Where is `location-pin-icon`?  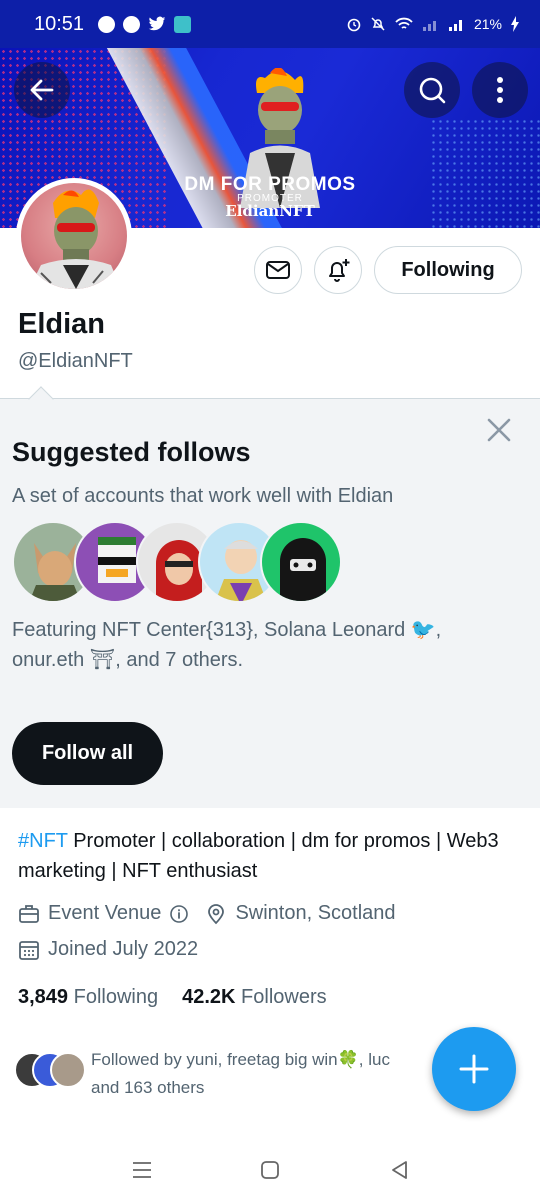
location-pin-icon is located at coordinates (216, 913).